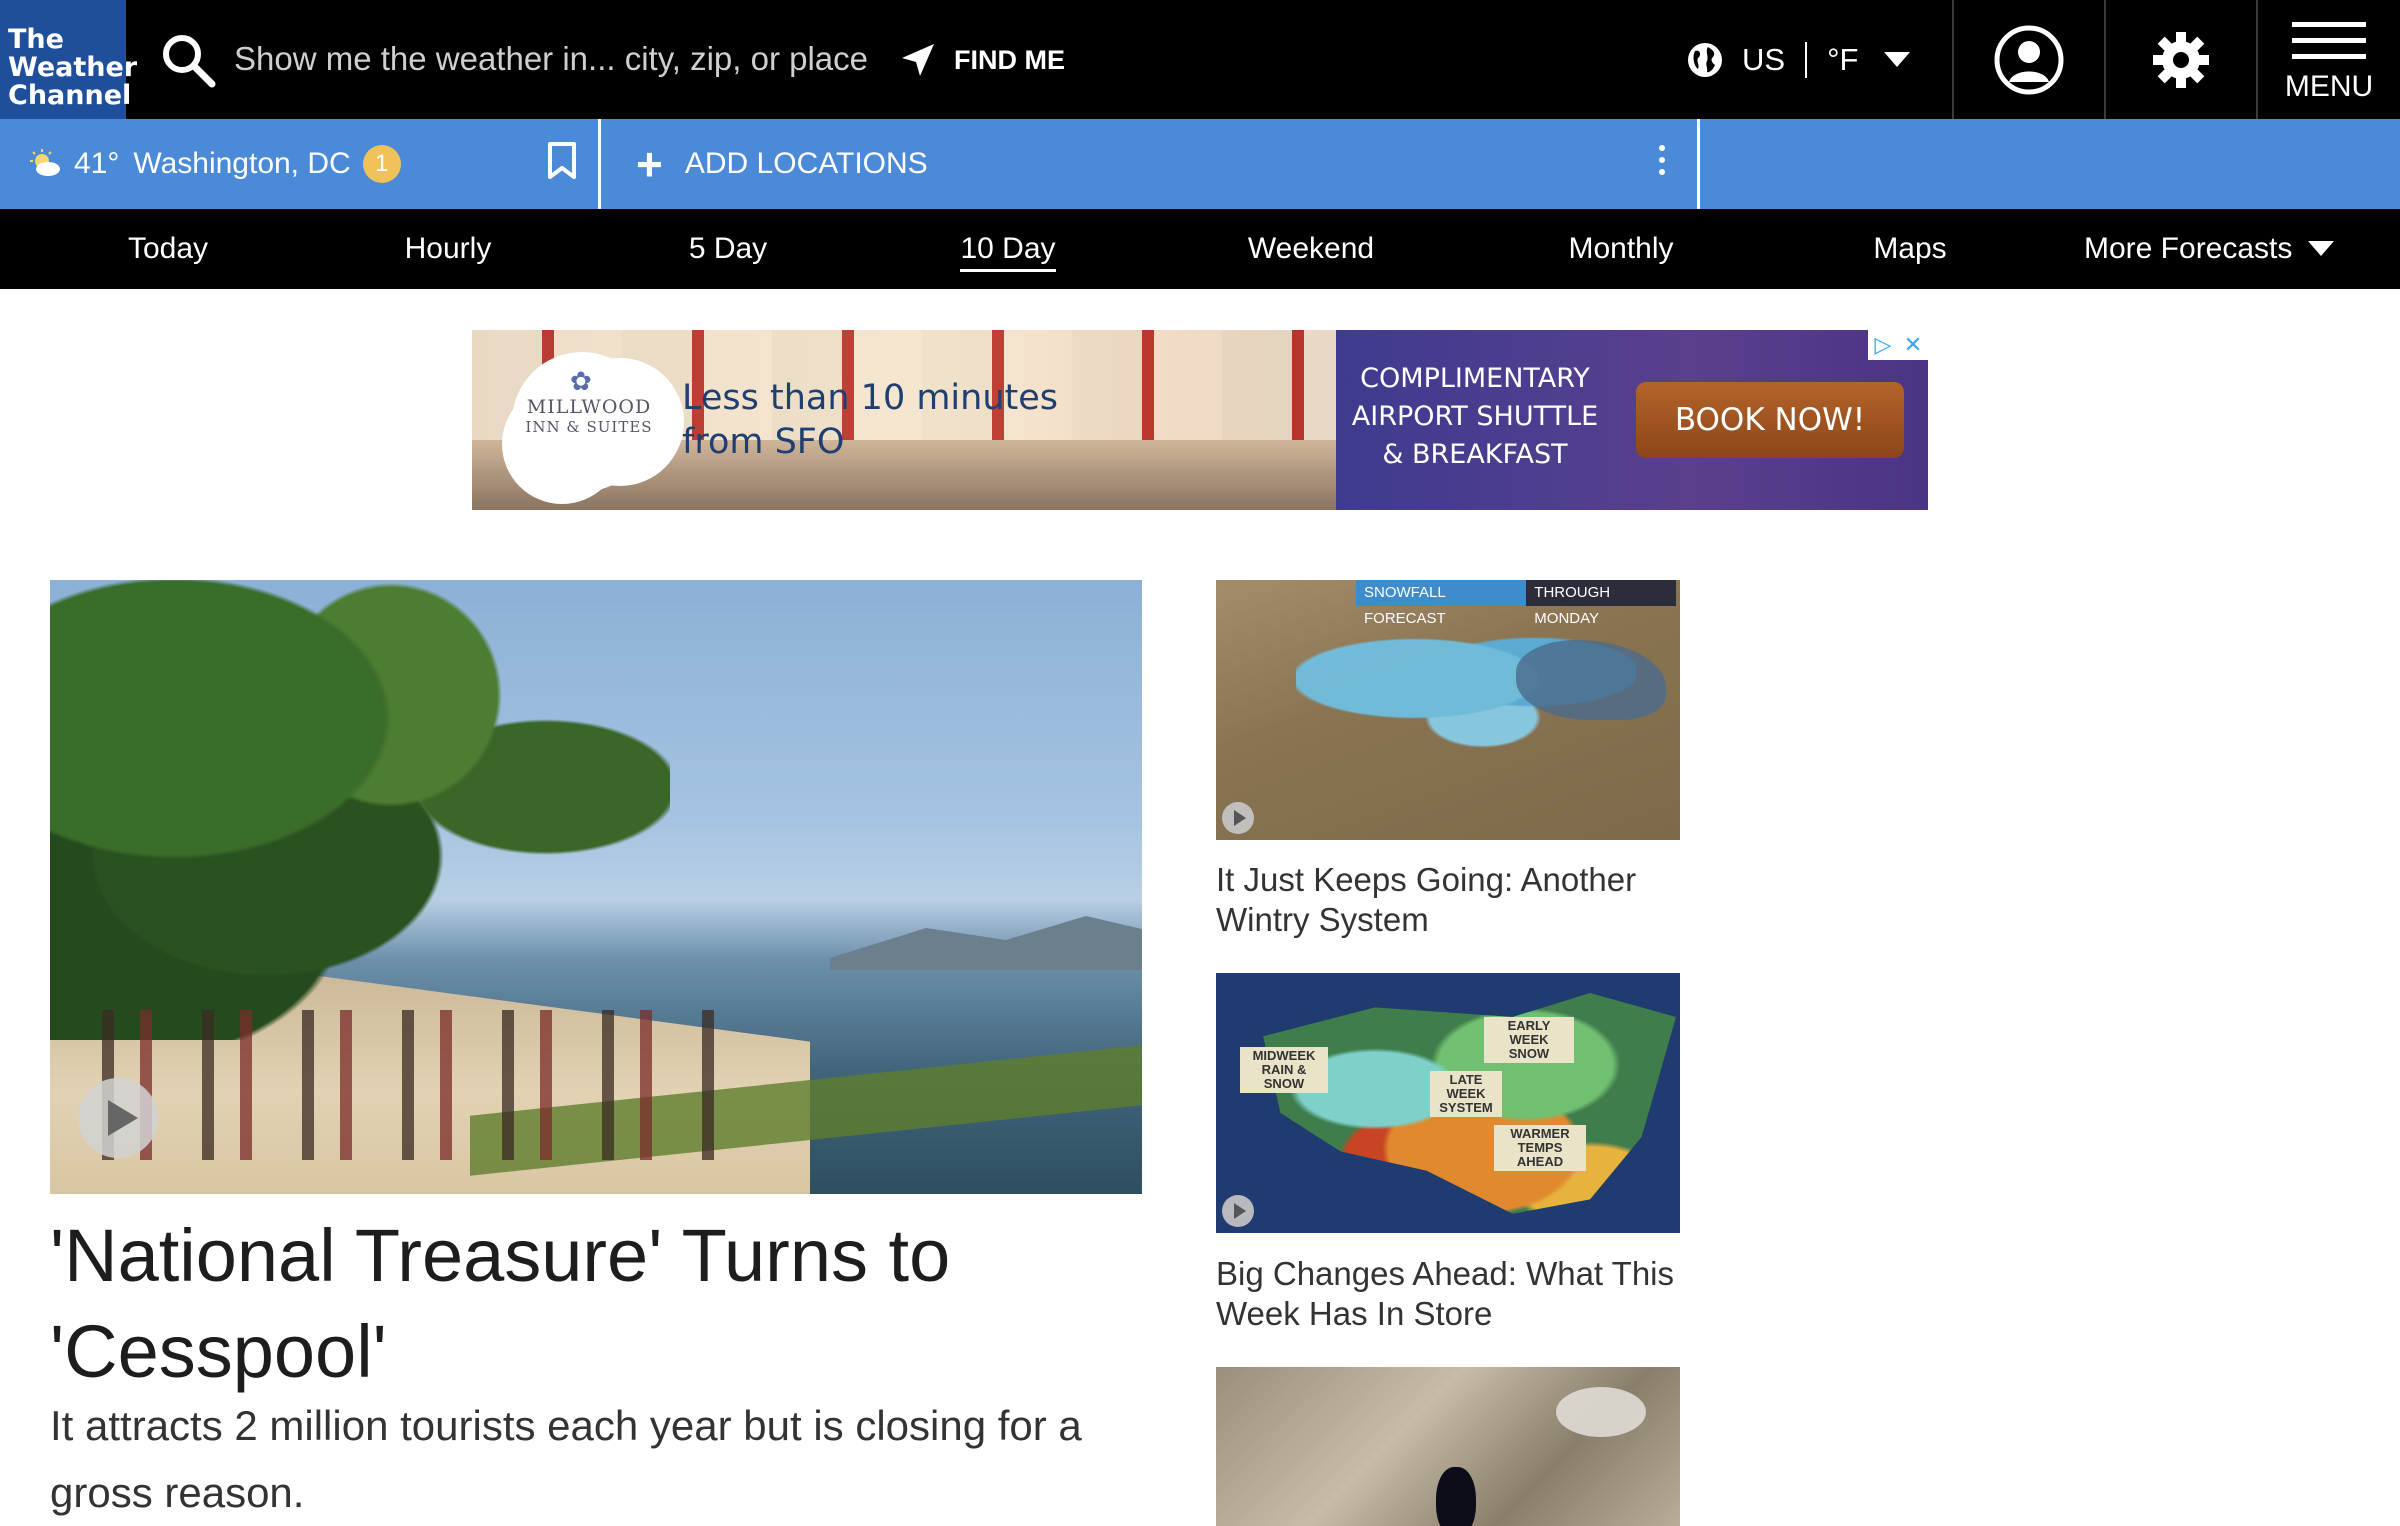 This screenshot has width=2400, height=1526. What do you see at coordinates (70, 95) in the screenshot?
I see `logo-line-3: Channel` at bounding box center [70, 95].